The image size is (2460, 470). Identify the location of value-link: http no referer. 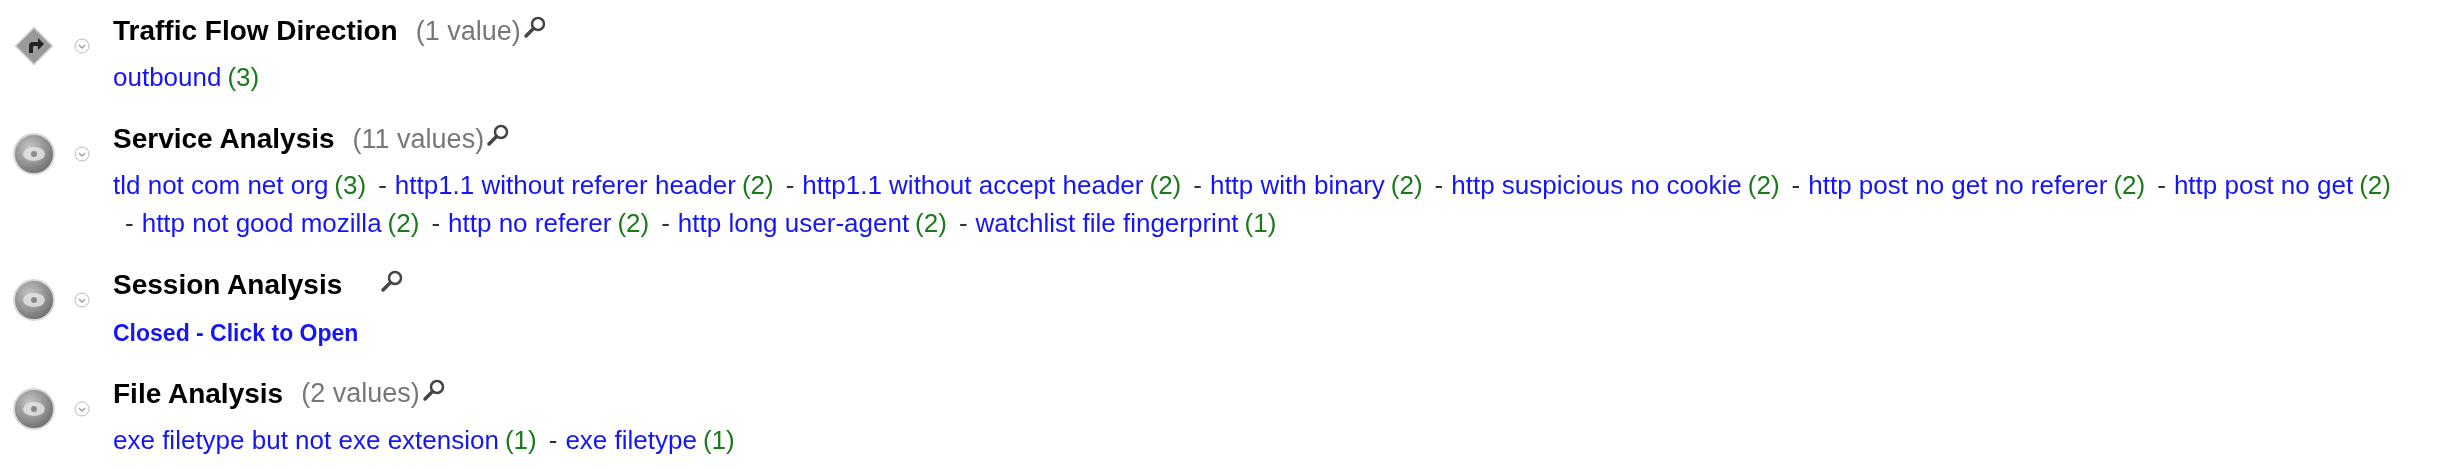
(530, 223).